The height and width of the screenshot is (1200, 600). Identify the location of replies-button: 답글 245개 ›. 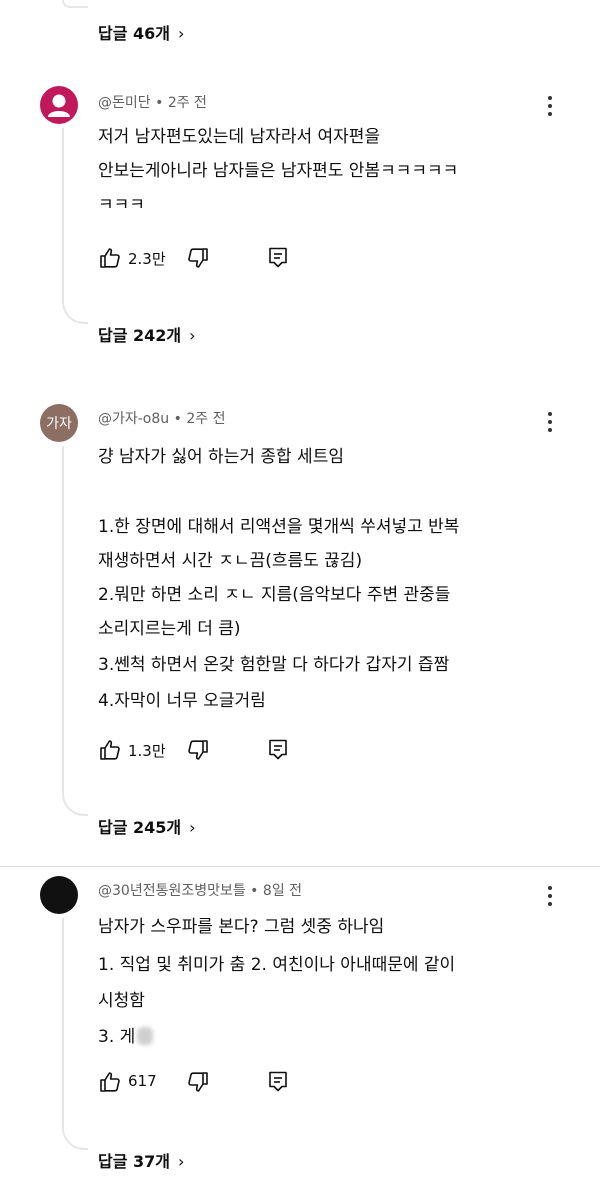
(147, 826).